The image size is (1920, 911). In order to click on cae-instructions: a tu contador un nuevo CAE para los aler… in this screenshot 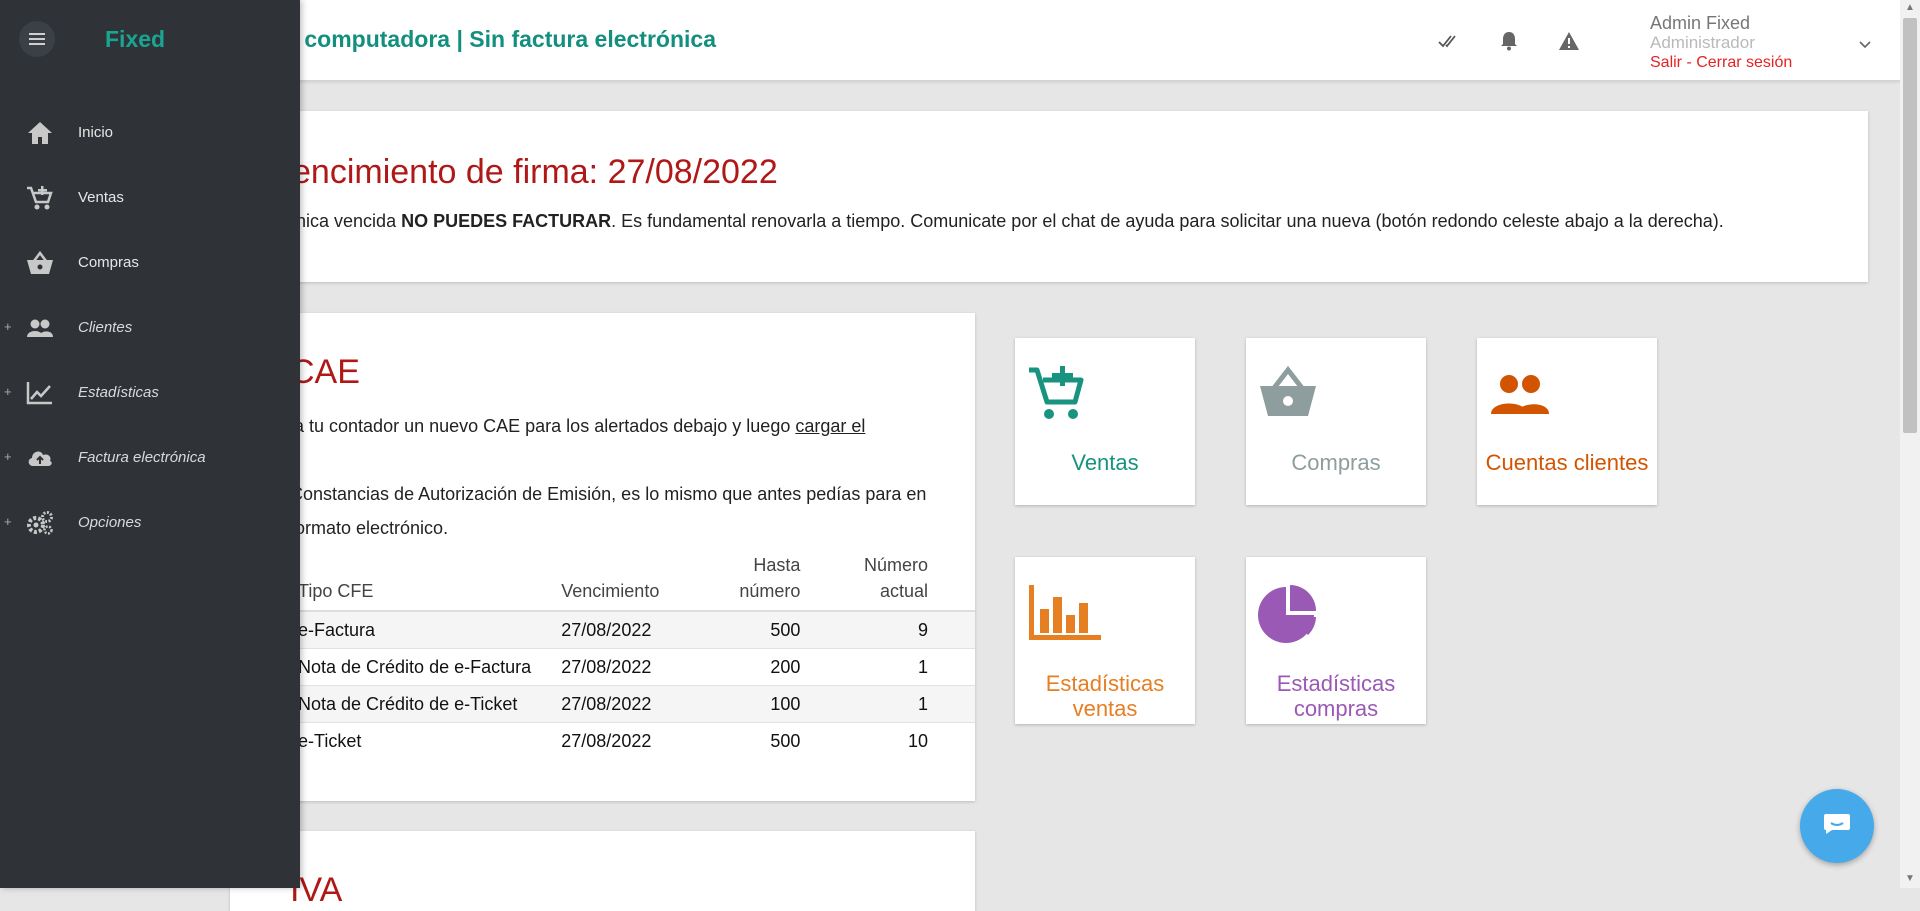, I will do `click(579, 426)`.